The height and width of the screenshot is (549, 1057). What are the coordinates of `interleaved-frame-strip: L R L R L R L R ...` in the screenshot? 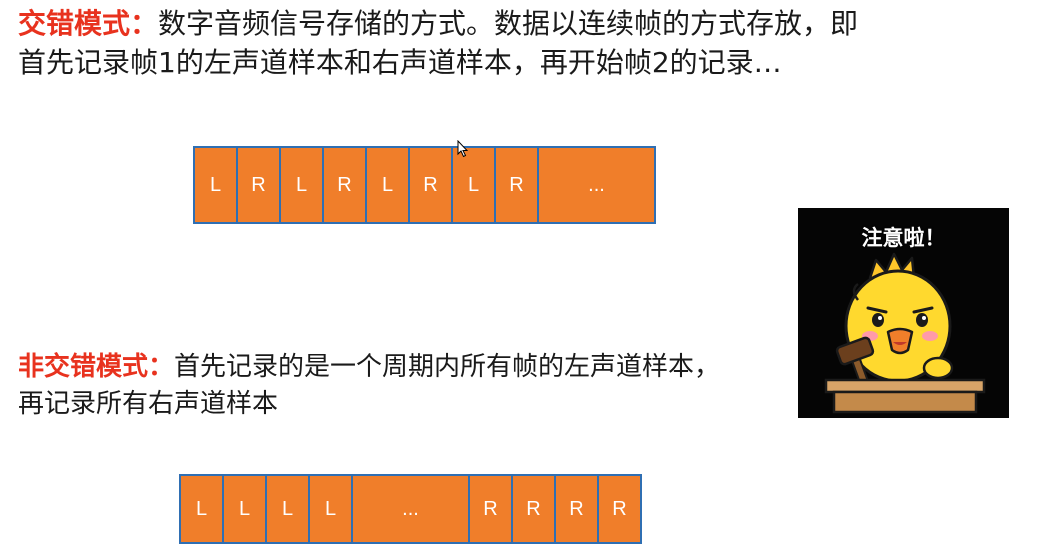 It's located at (424, 185).